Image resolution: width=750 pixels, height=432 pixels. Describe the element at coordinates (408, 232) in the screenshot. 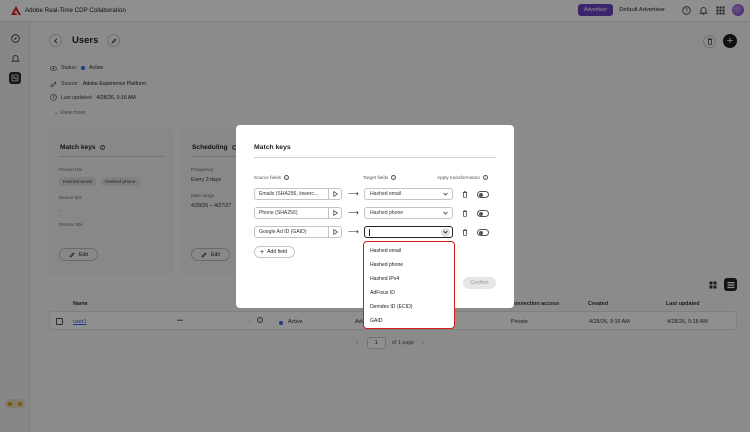

I see `target-field-combobox` at that location.